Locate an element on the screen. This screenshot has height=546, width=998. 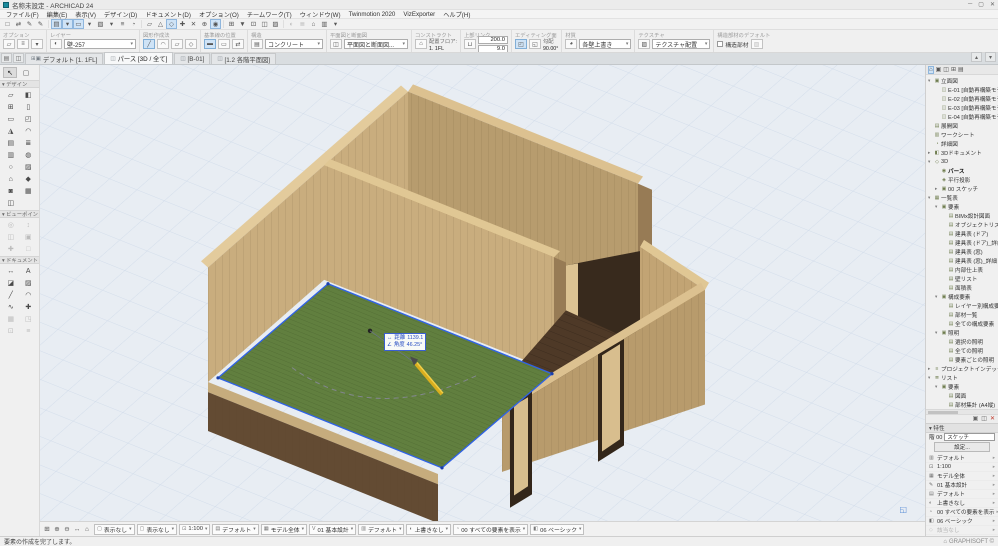
document-tool: ◪ is located at coordinates (11, 283).